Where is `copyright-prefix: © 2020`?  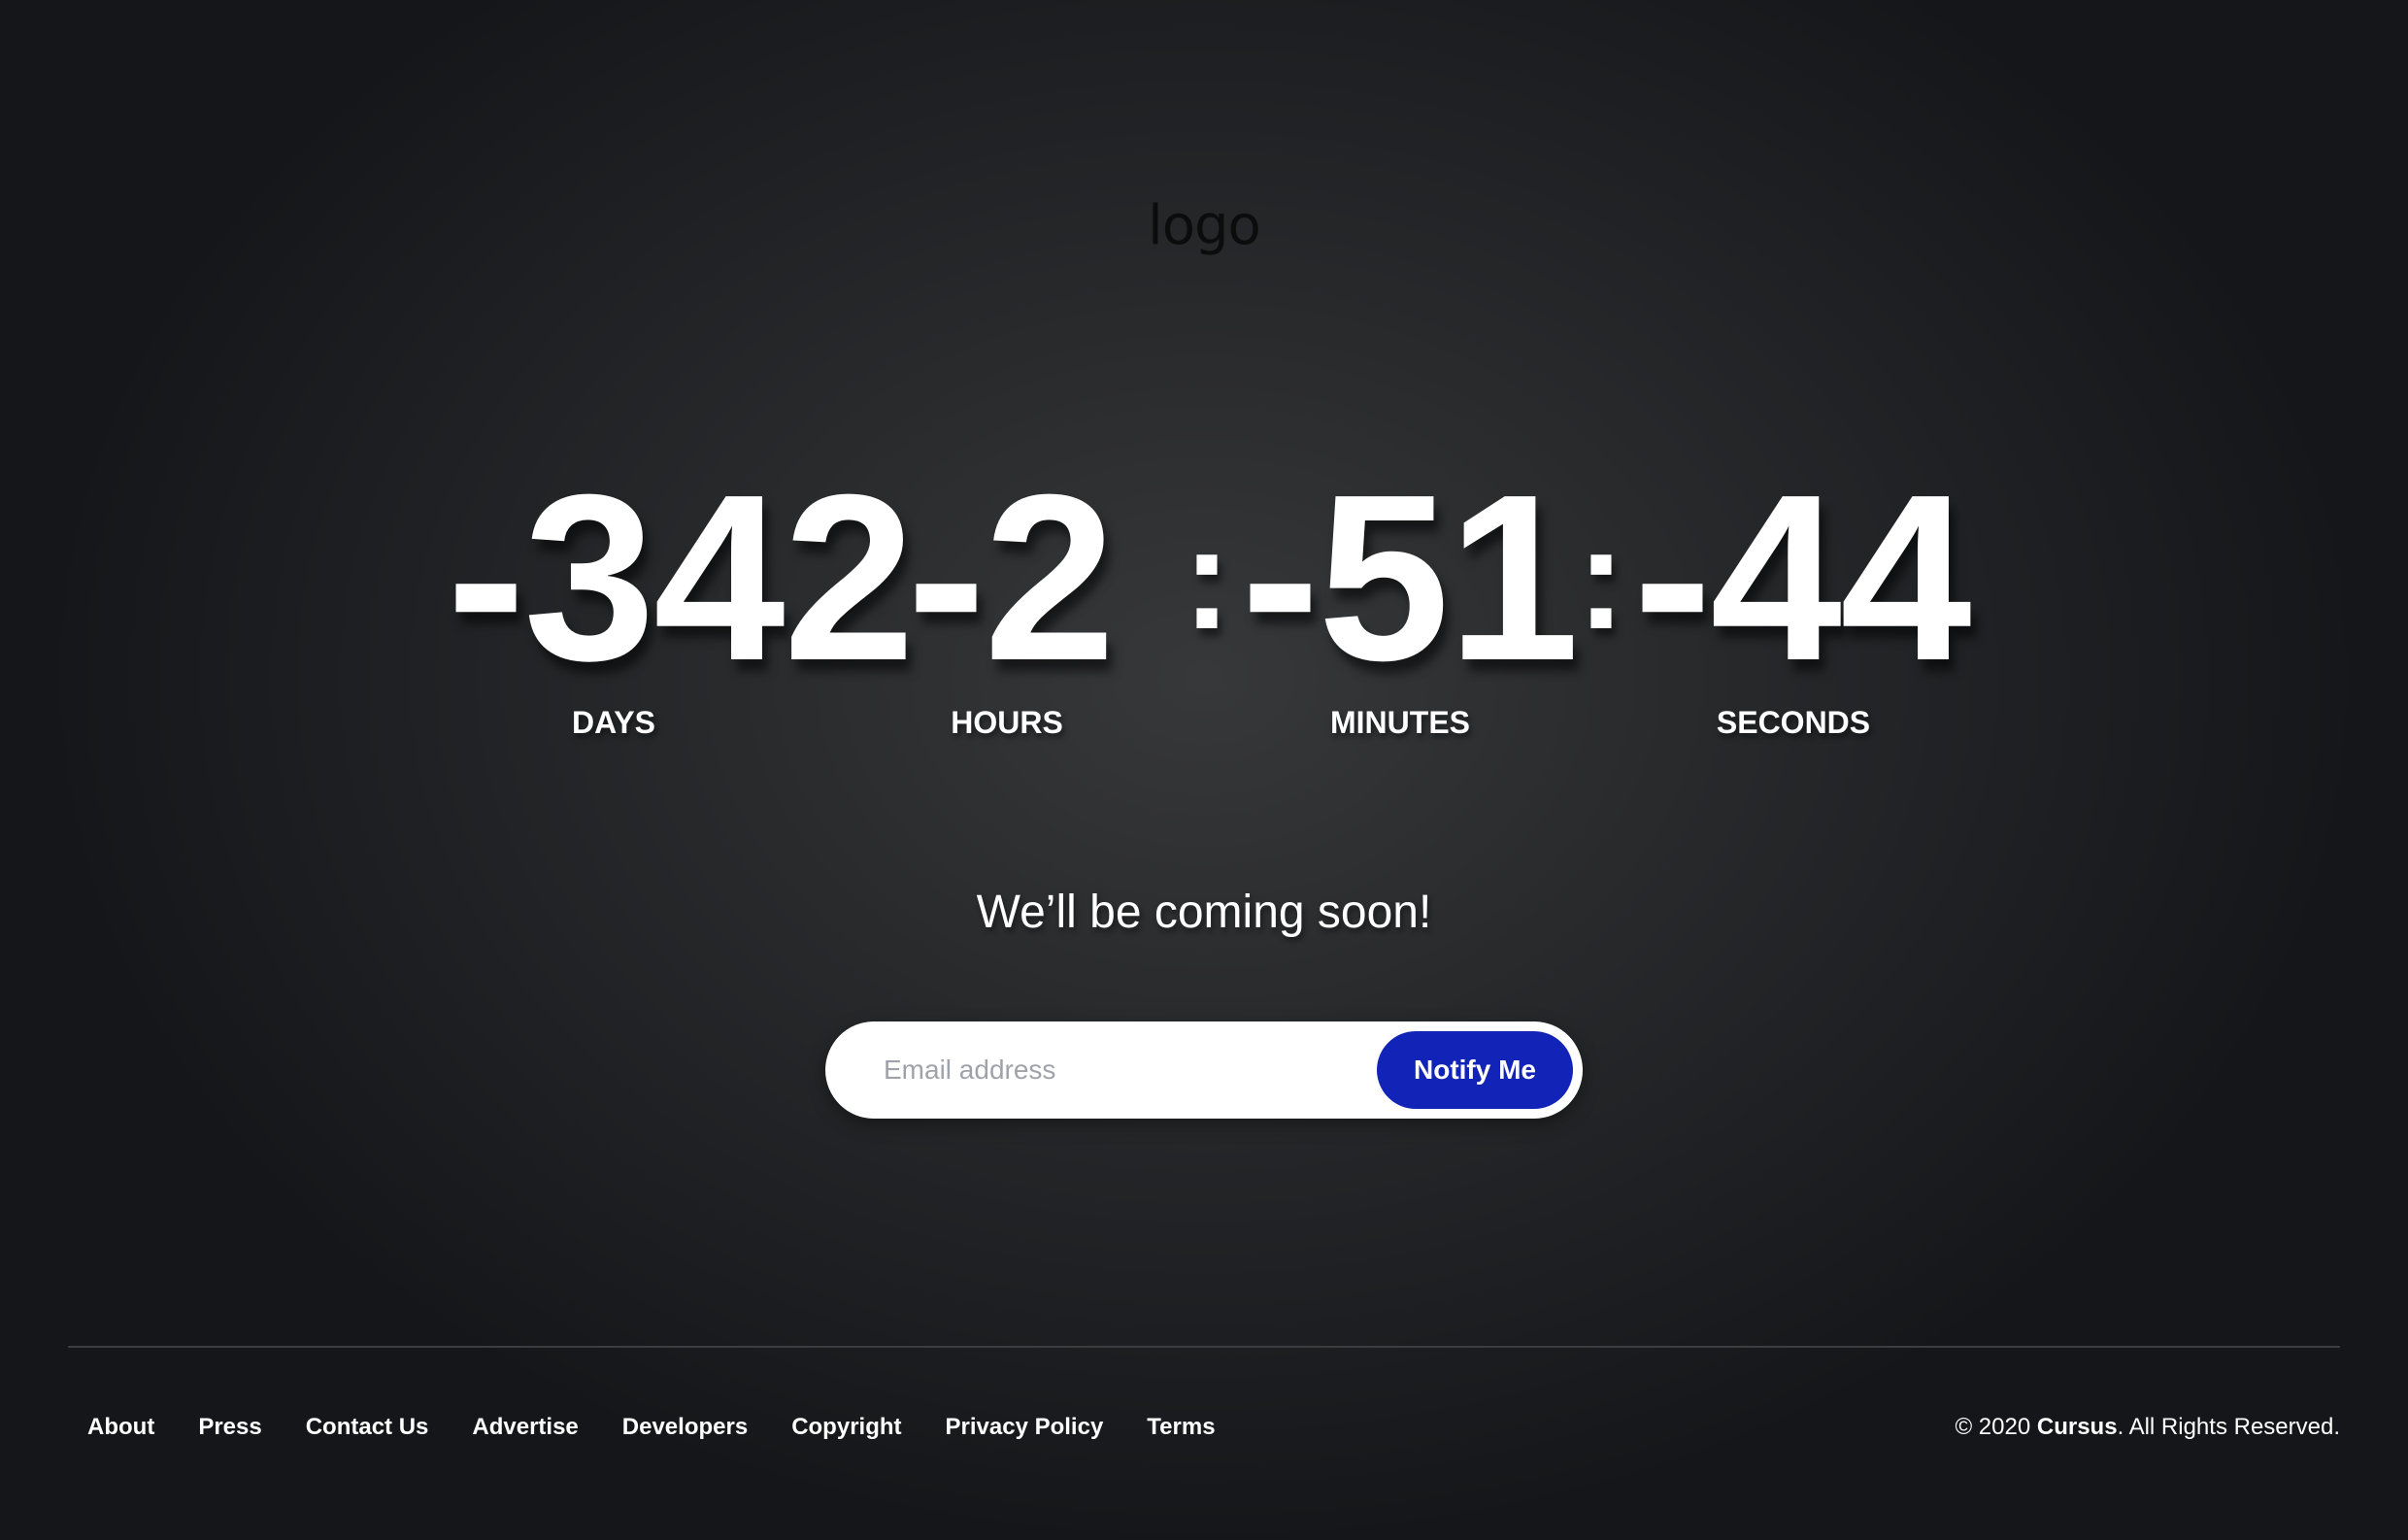
copyright-prefix: © 2020 is located at coordinates (1996, 1427).